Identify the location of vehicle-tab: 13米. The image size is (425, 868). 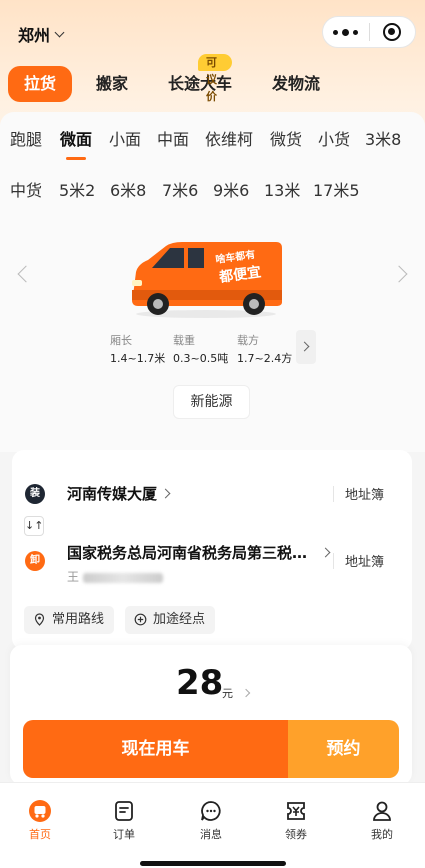
(282, 191).